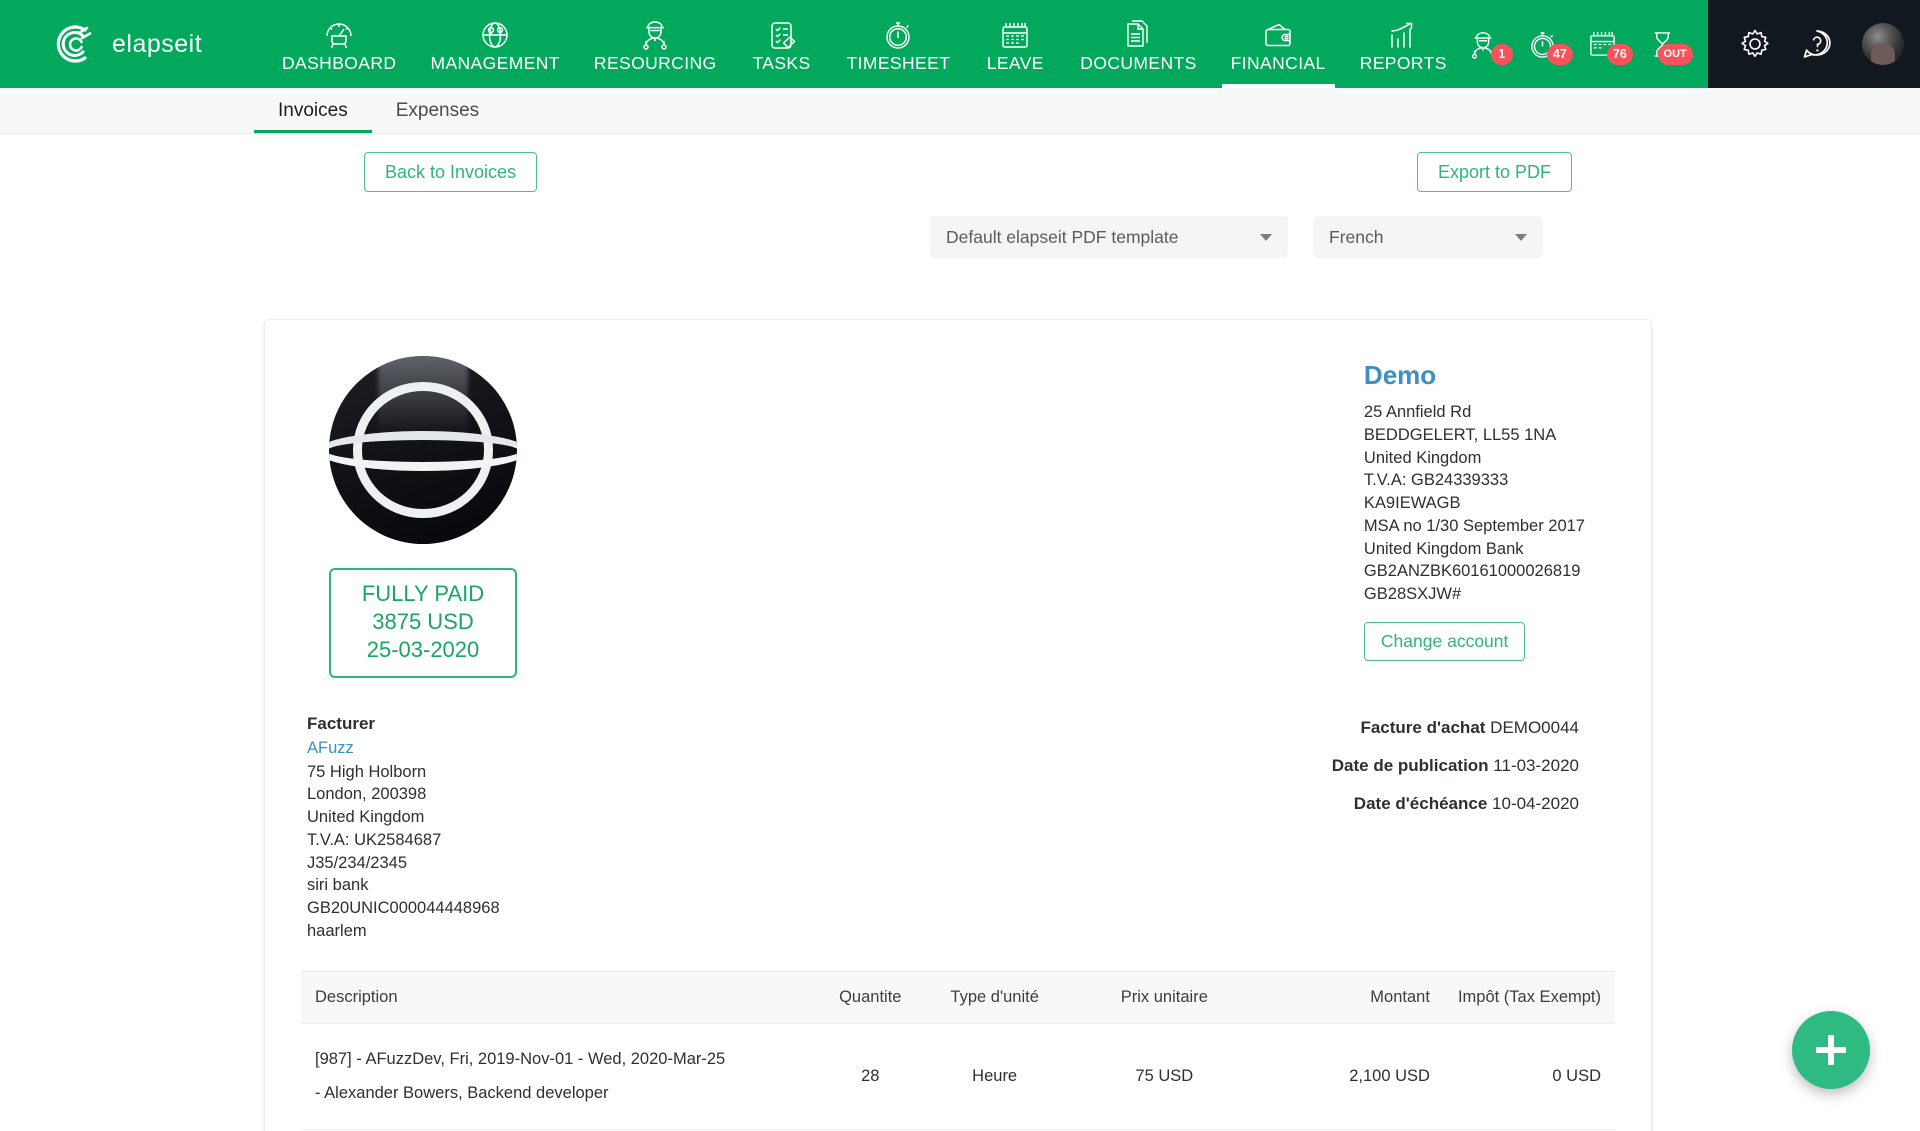 This screenshot has height=1131, width=1920. I want to click on bar-chart-icon, so click(1403, 32).